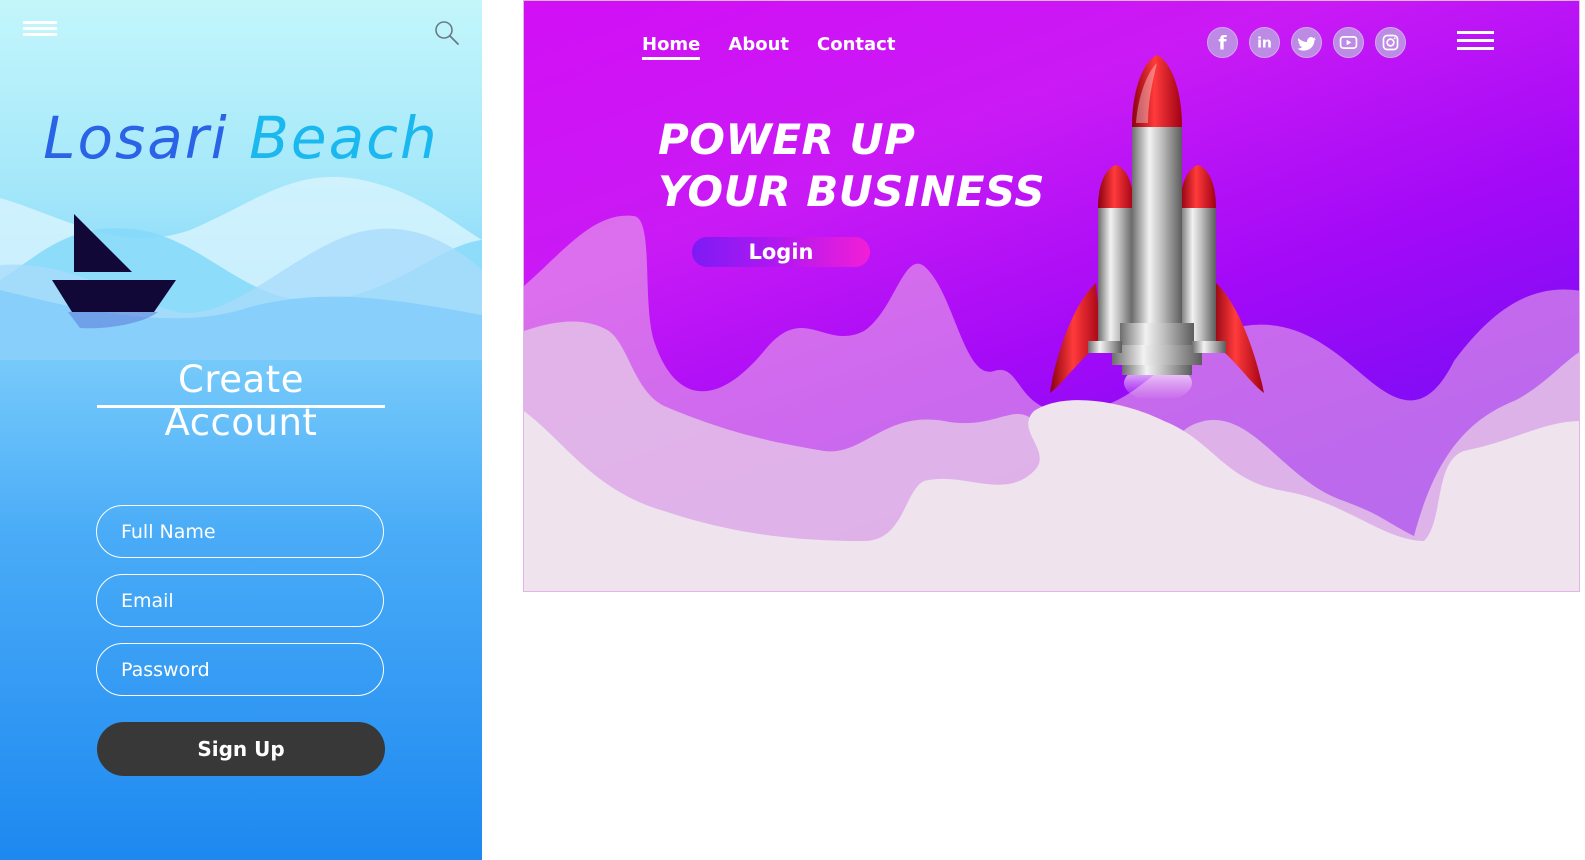 This screenshot has height=860, width=1585. I want to click on nav-home: Home, so click(671, 47).